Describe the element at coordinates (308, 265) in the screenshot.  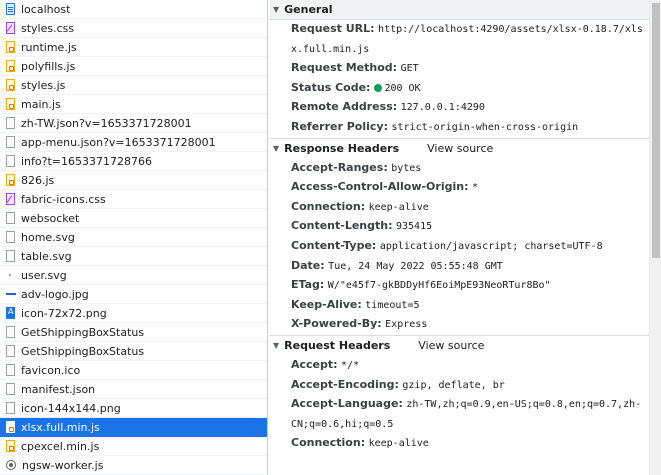
I see `header-name: Date:` at that location.